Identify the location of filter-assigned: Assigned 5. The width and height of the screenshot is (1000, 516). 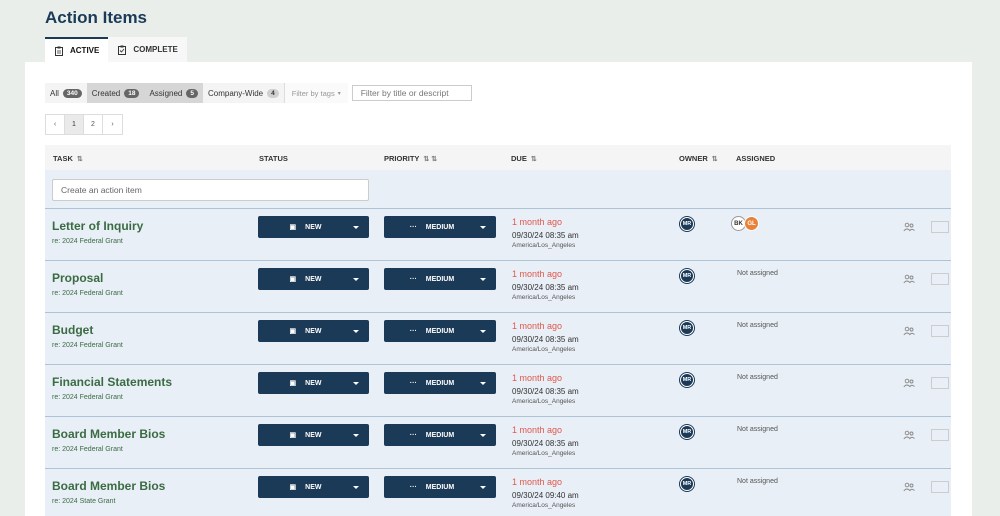
(173, 93).